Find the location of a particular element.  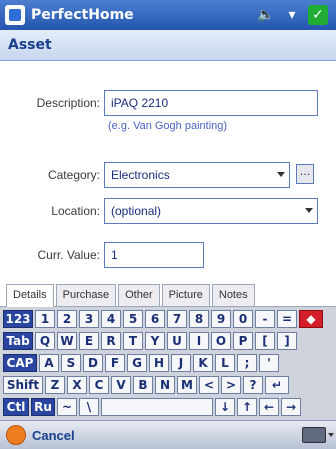

key-minus: - is located at coordinates (265, 319).